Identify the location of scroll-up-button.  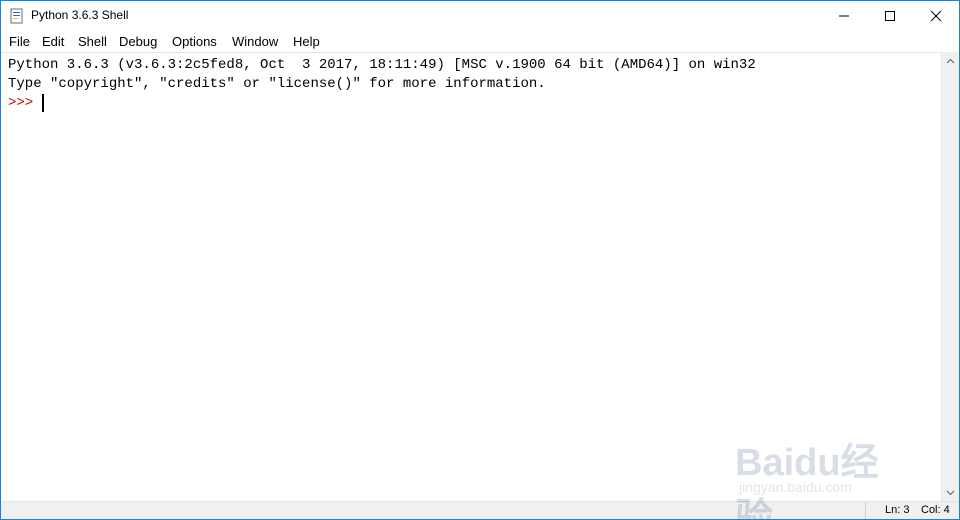
(950, 60).